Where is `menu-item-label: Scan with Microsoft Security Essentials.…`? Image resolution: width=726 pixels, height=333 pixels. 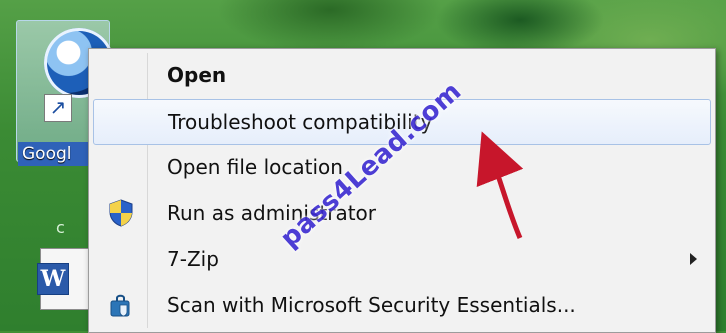 menu-item-label: Scan with Microsoft Security Essentials.… is located at coordinates (371, 305).